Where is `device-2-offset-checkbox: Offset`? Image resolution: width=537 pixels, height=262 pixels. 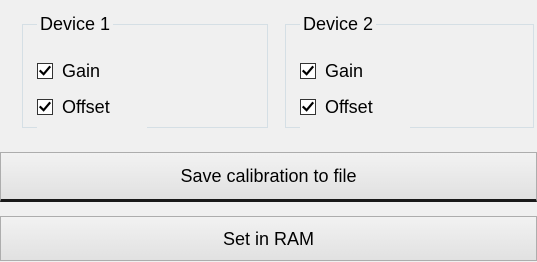
device-2-offset-checkbox: Offset is located at coordinates (336, 107).